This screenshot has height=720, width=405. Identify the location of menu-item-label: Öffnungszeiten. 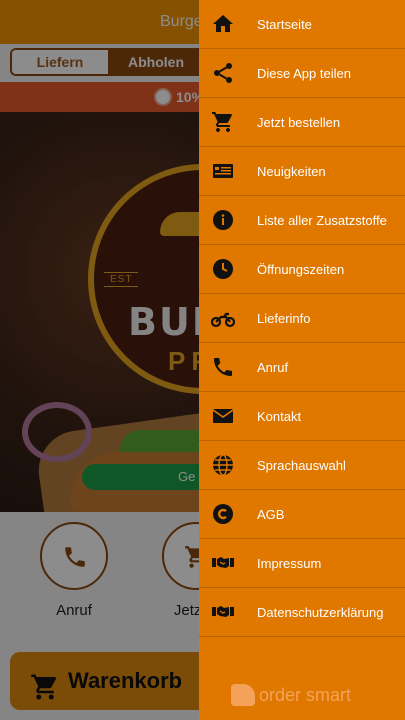
(301, 269).